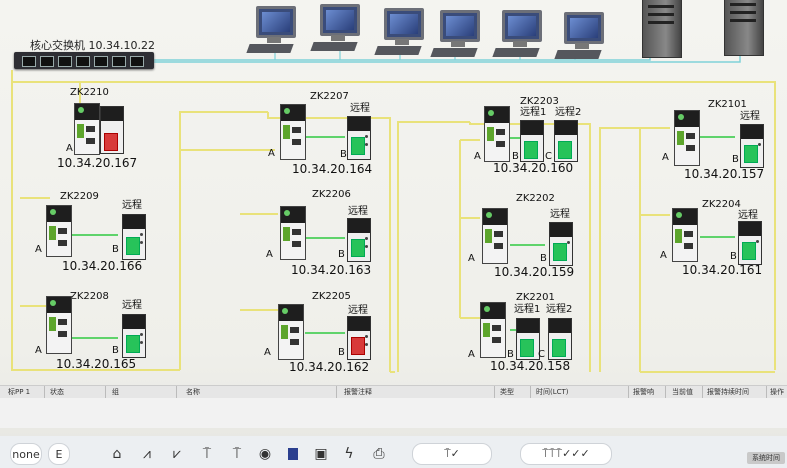  What do you see at coordinates (721, 204) in the screenshot?
I see `station-id: ZK2204` at bounding box center [721, 204].